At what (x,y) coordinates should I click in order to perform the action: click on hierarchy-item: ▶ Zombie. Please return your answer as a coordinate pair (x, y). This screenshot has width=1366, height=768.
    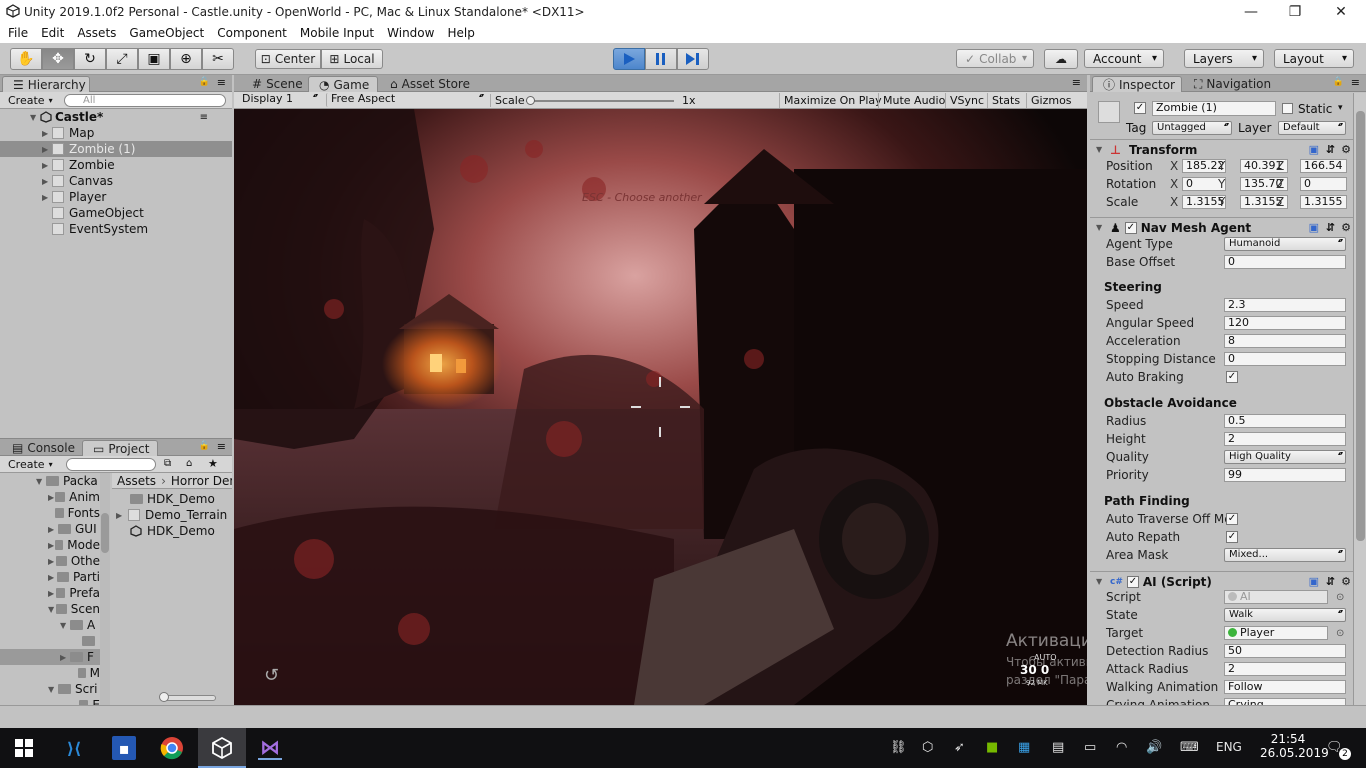
    Looking at the image, I should click on (116, 165).